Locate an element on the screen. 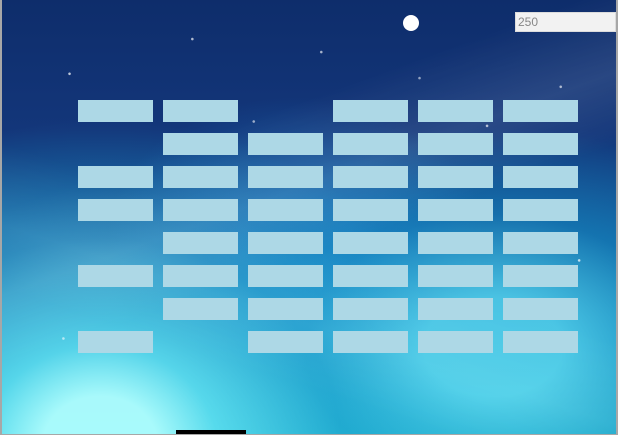 The width and height of the screenshot is (618, 435). brick-r3-c1 is located at coordinates (115, 177).